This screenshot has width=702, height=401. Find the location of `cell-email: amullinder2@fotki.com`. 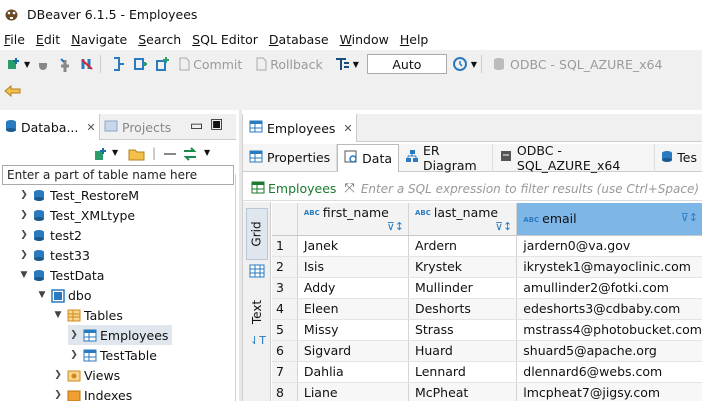

cell-email: amullinder2@fotki.com is located at coordinates (609, 288).